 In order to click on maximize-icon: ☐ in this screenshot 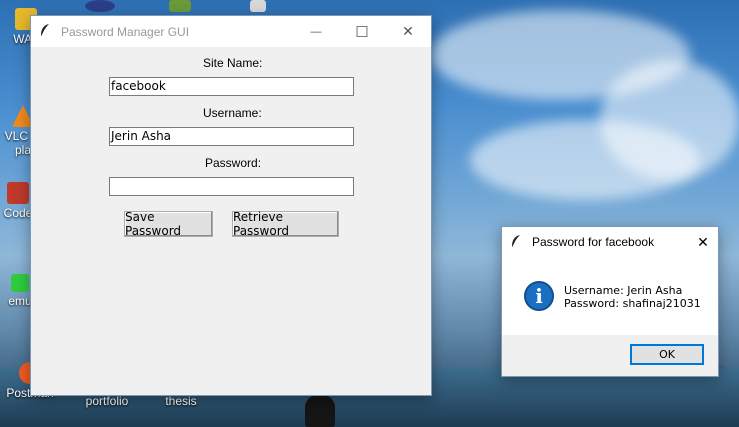, I will do `click(362, 32)`.